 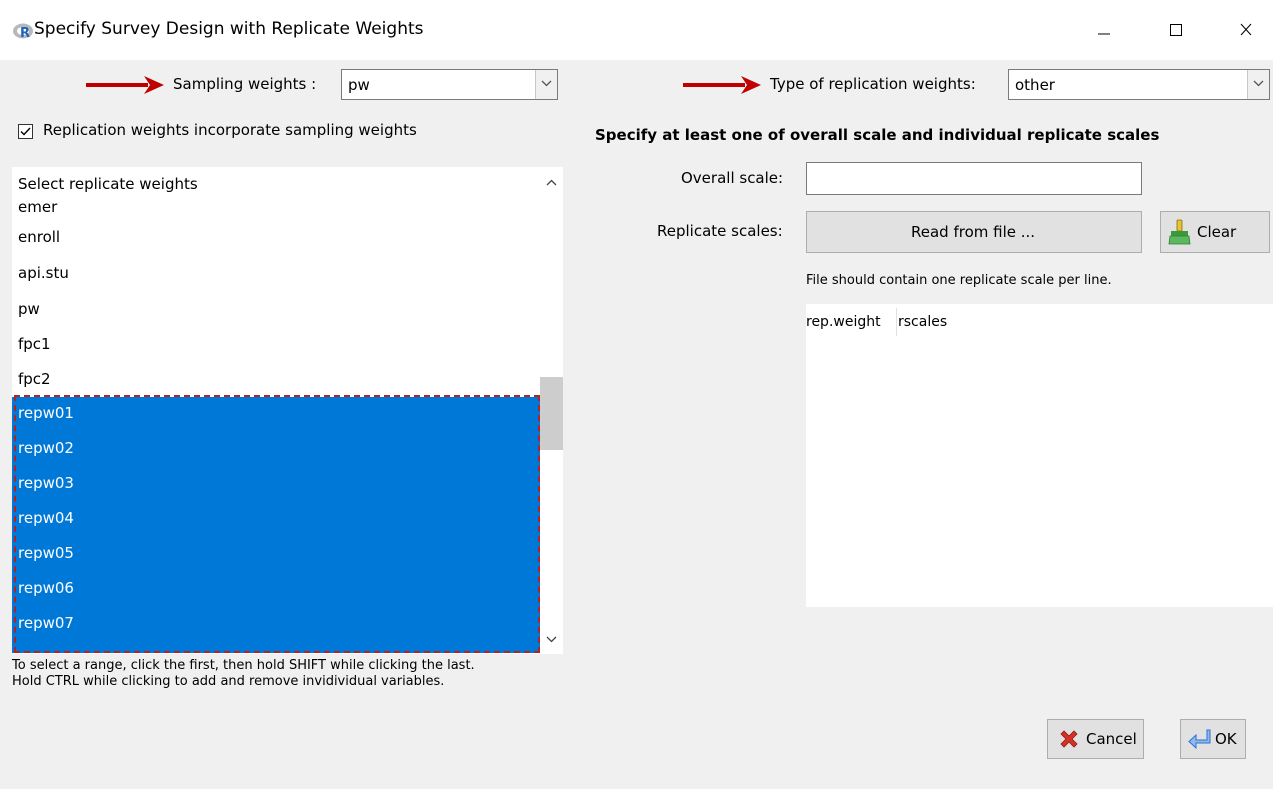 I want to click on r-logo-icon: R, so click(x=23, y=31).